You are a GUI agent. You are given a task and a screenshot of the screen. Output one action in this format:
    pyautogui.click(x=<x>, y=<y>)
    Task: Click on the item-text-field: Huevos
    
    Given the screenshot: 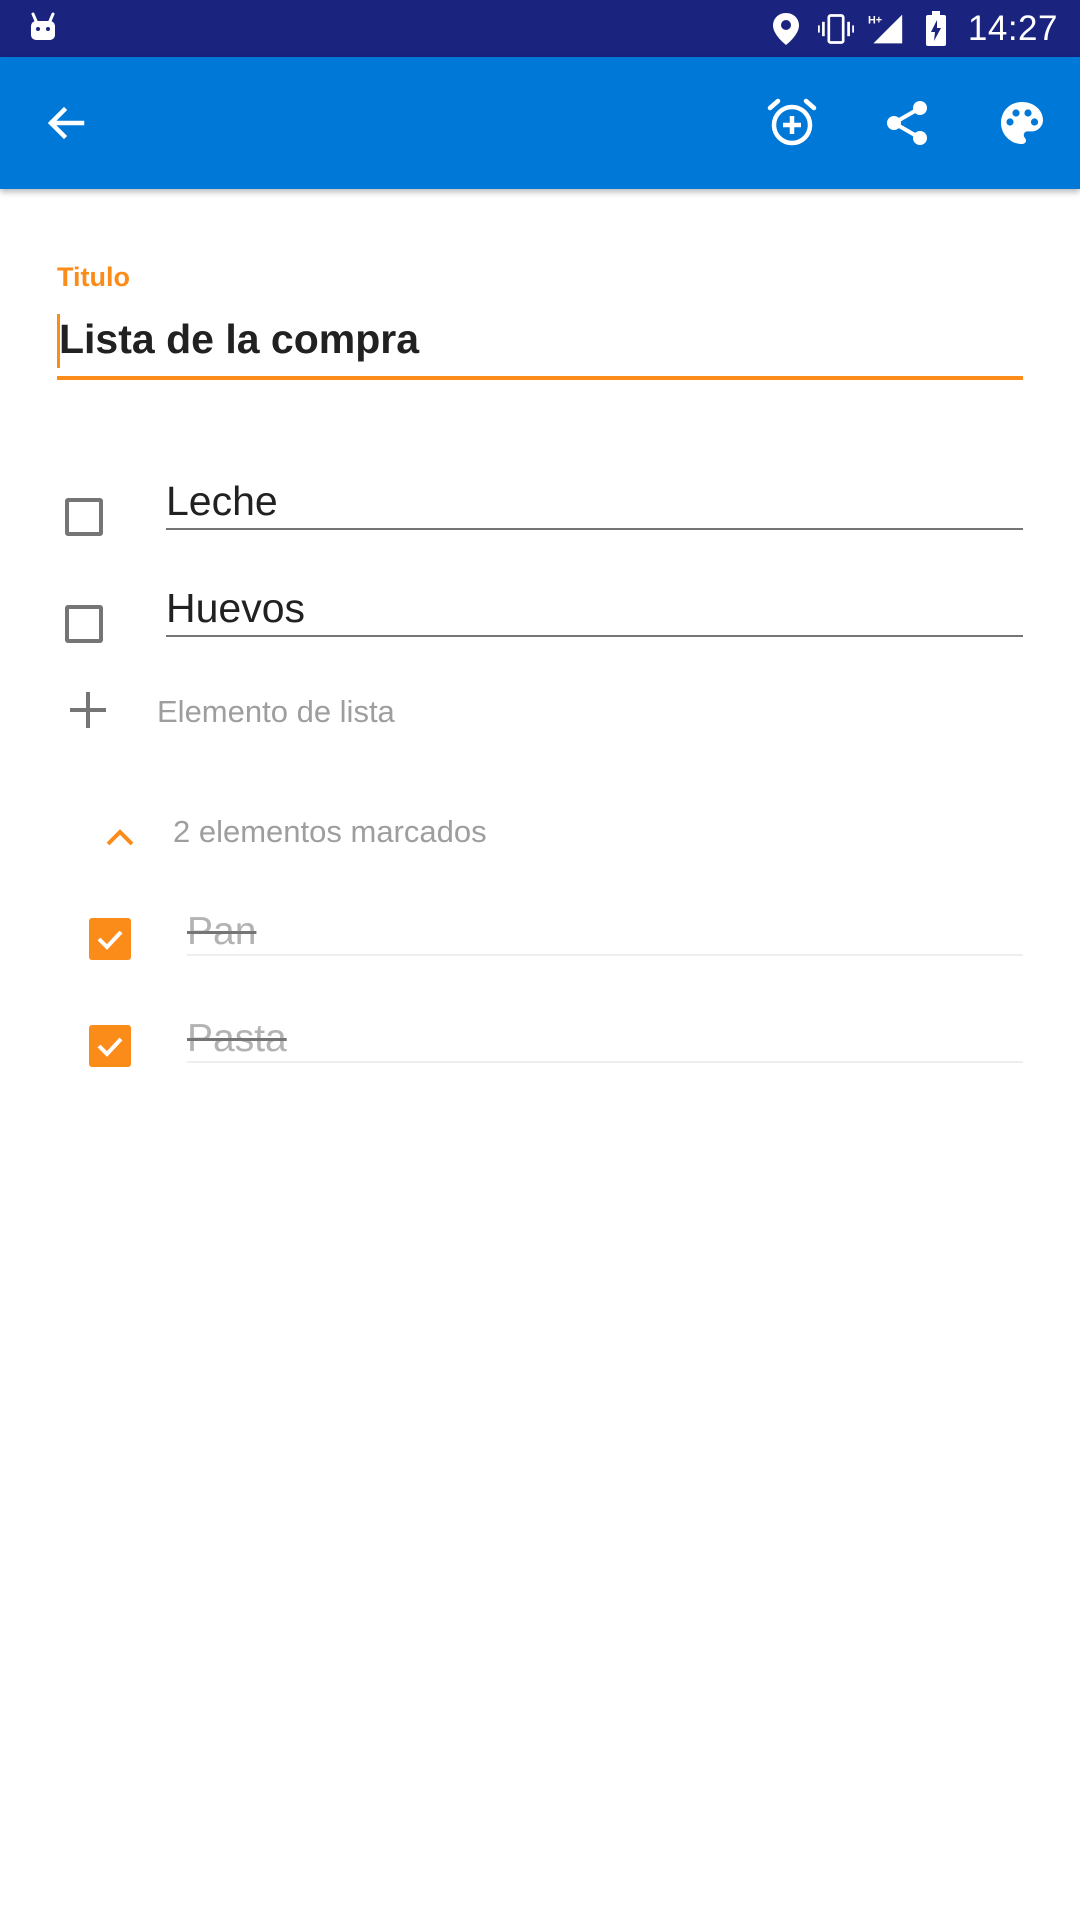 What is the action you would take?
    pyautogui.click(x=594, y=607)
    